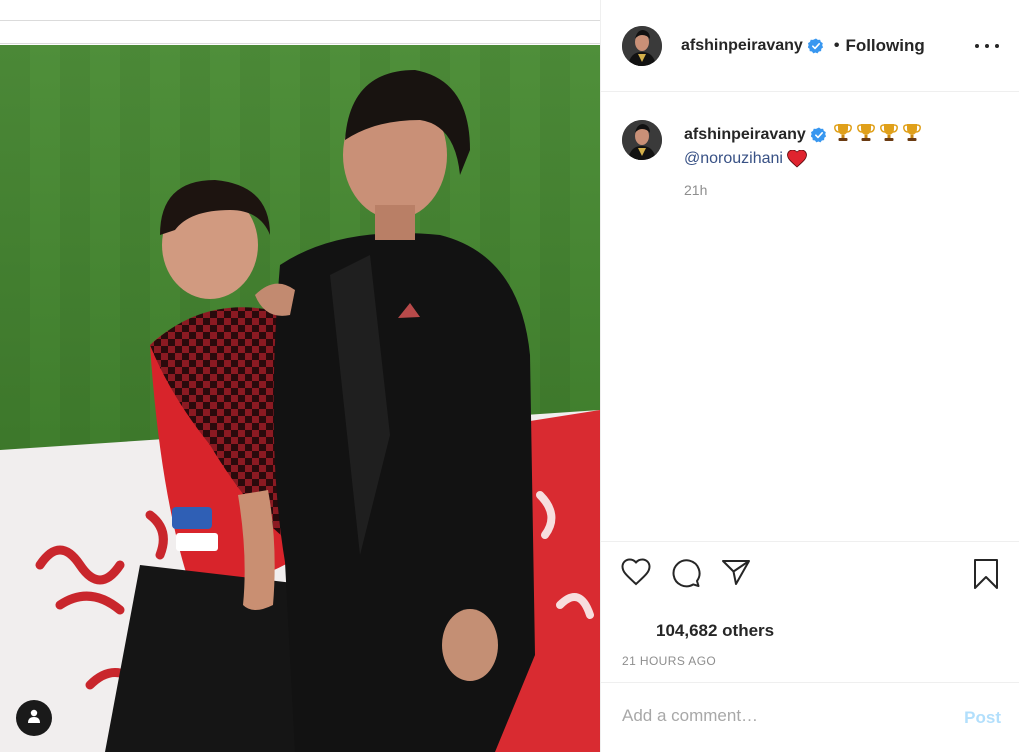  I want to click on comment-bar: Post, so click(810, 717).